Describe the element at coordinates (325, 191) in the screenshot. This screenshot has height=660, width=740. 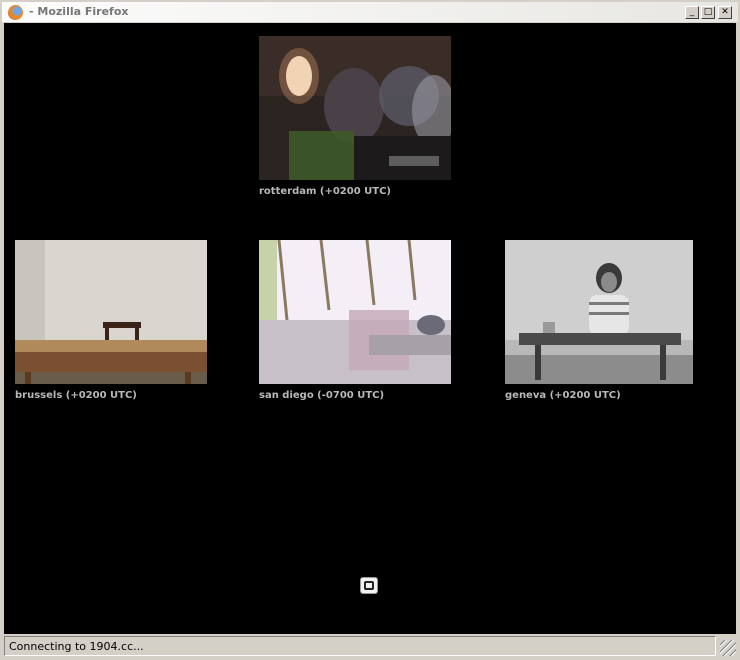
I see `caption-rotterdam: rotterdam (+0200 UTC)` at that location.